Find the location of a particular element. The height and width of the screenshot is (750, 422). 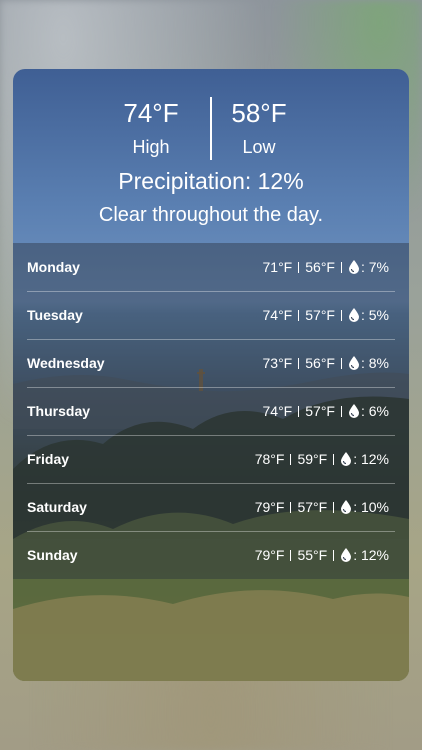

day-precip: : 10% is located at coordinates (371, 507).